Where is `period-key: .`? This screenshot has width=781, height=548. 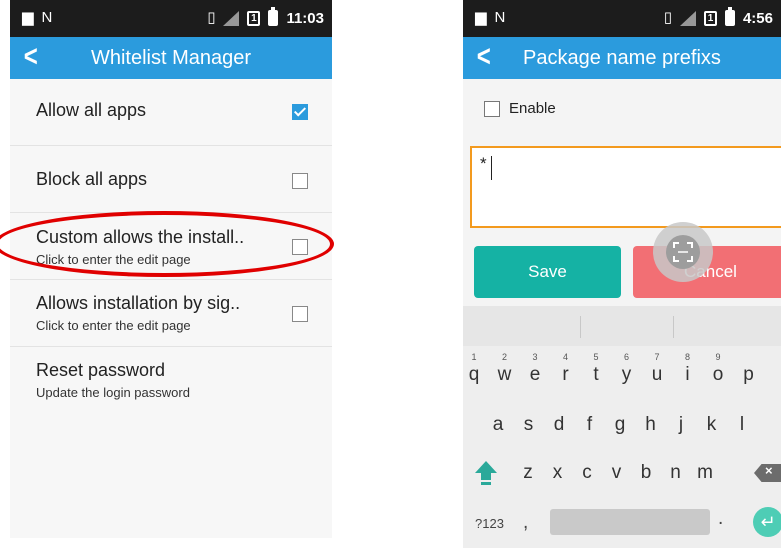
period-key: . is located at coordinates (720, 519).